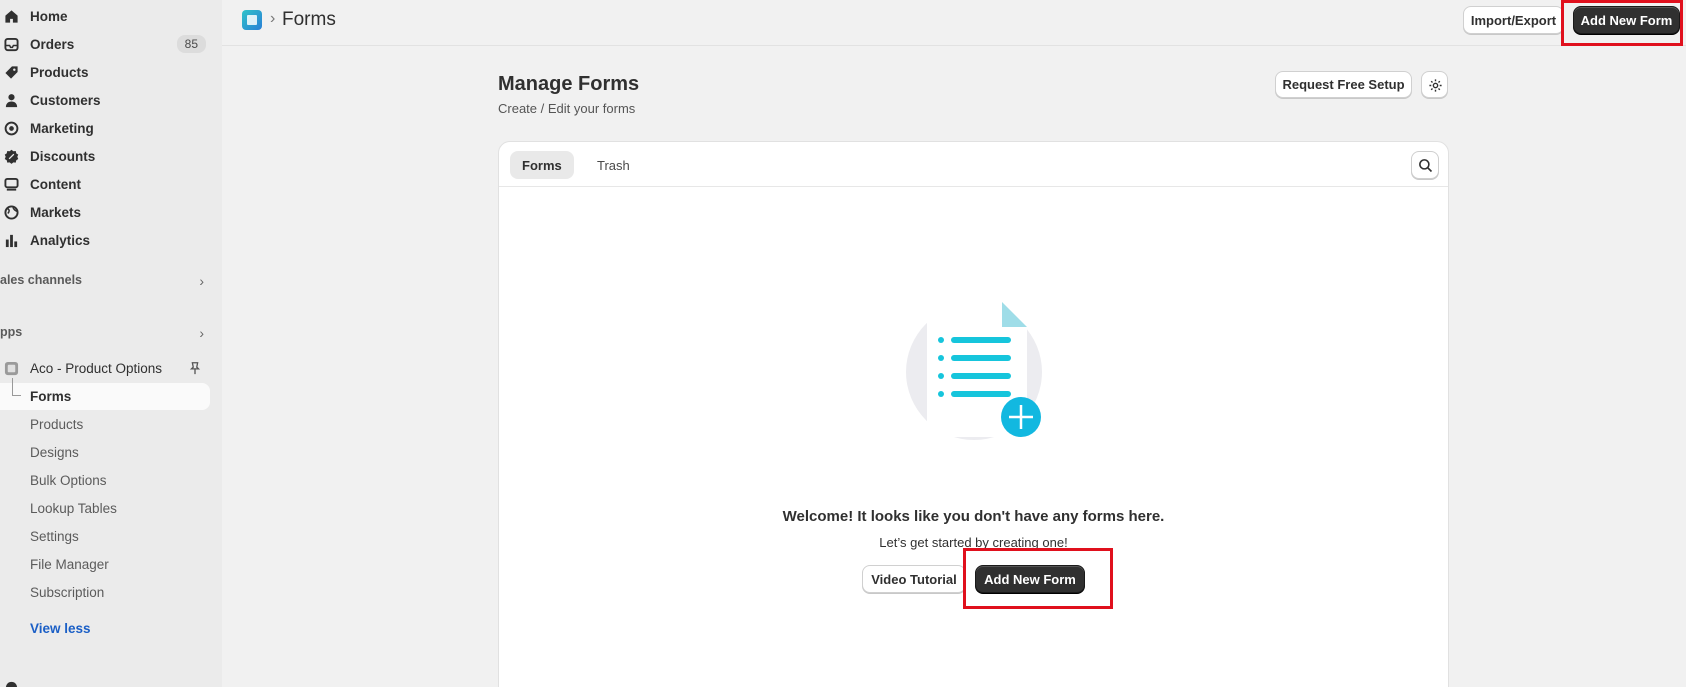  I want to click on sidebar-item-orders: Orders 85, so click(106, 44).